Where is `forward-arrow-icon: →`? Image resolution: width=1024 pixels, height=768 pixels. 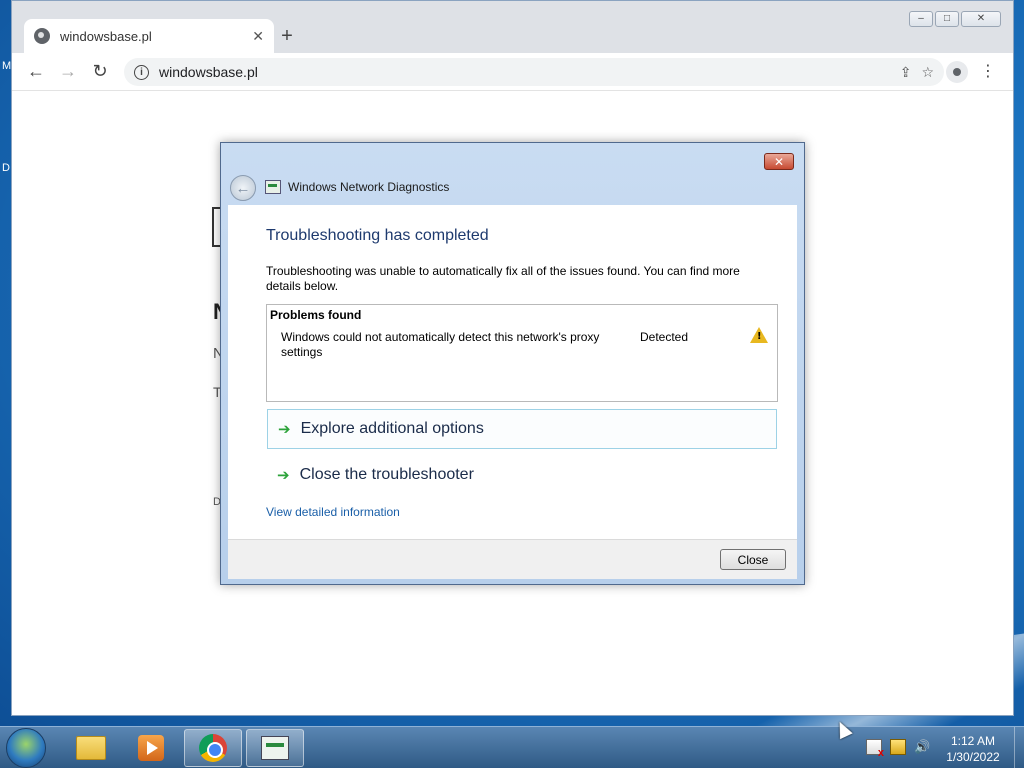
forward-arrow-icon: → is located at coordinates (68, 71).